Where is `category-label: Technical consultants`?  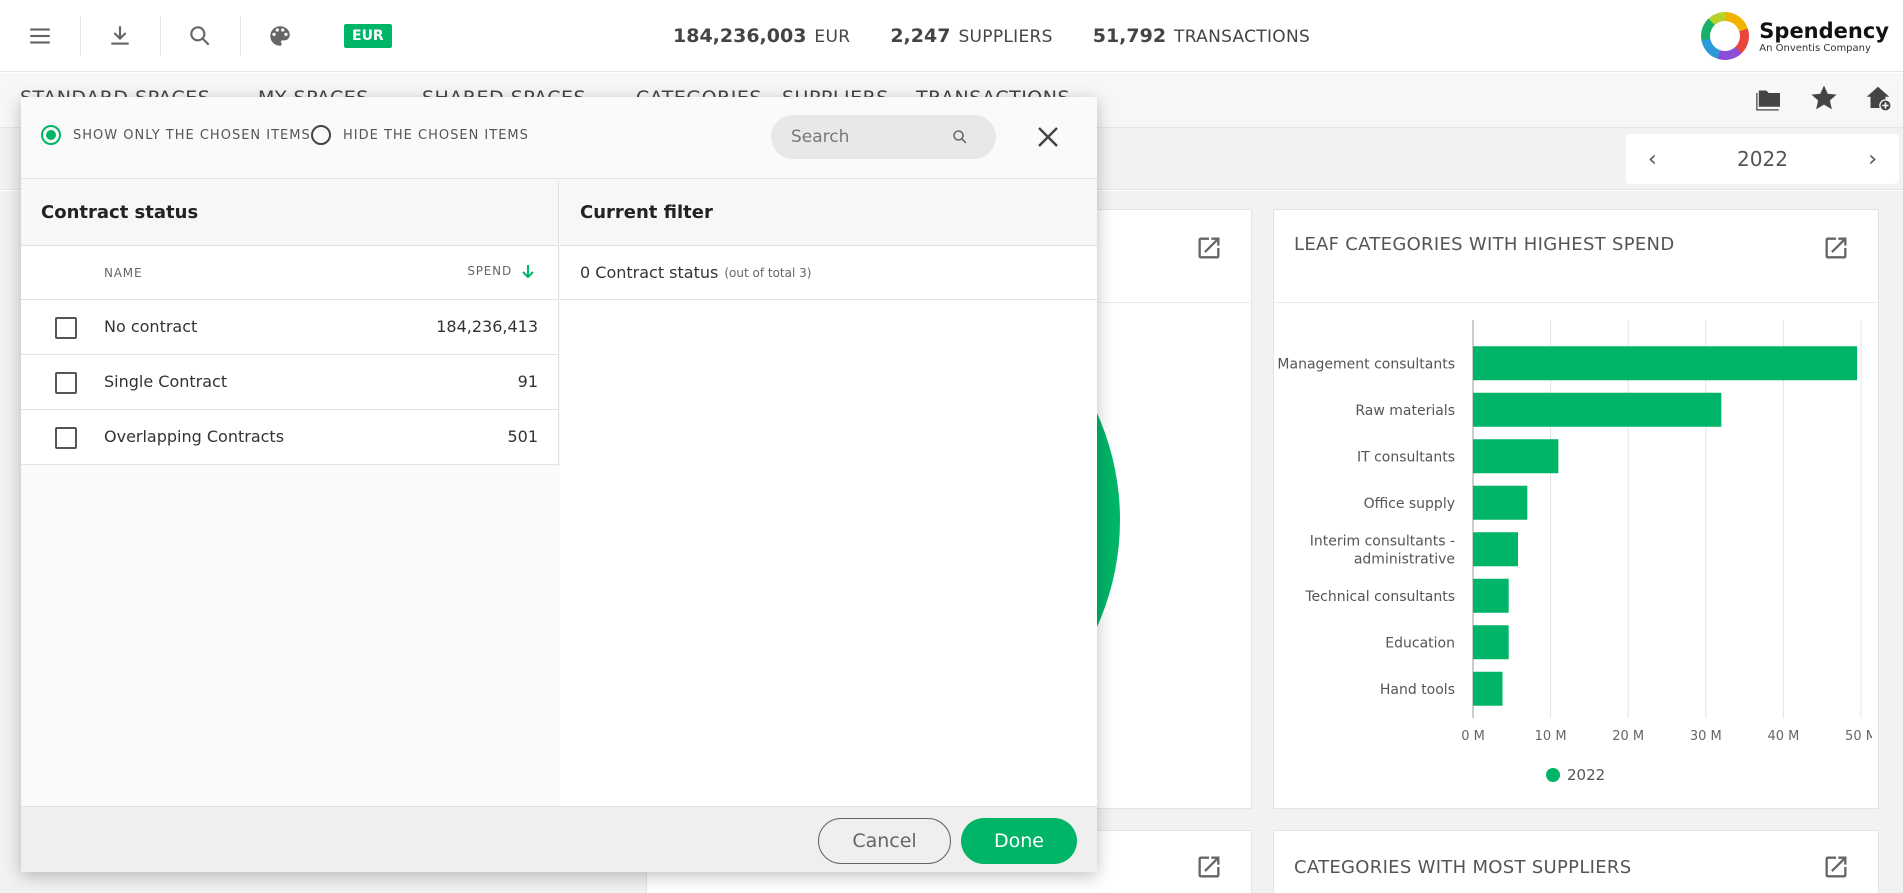
category-label: Technical consultants is located at coordinates (1379, 597).